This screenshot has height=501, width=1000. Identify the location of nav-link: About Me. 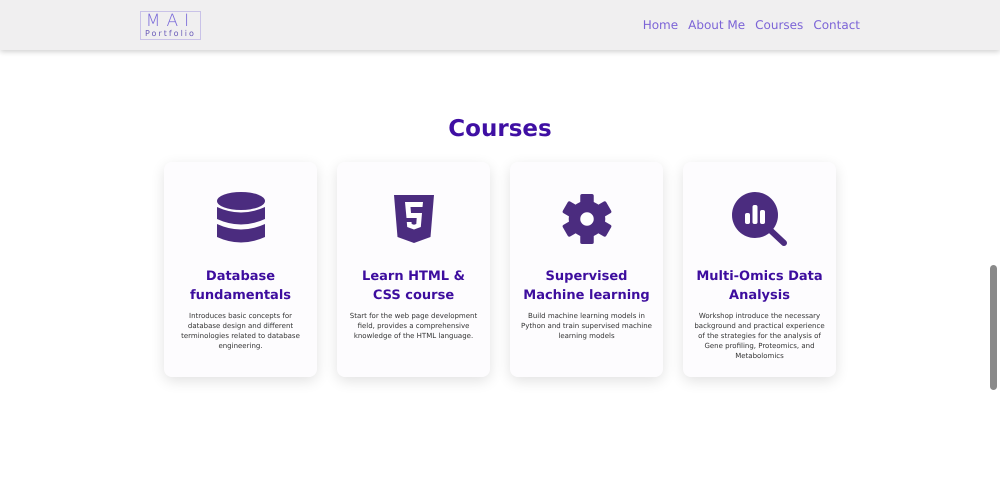
(717, 25).